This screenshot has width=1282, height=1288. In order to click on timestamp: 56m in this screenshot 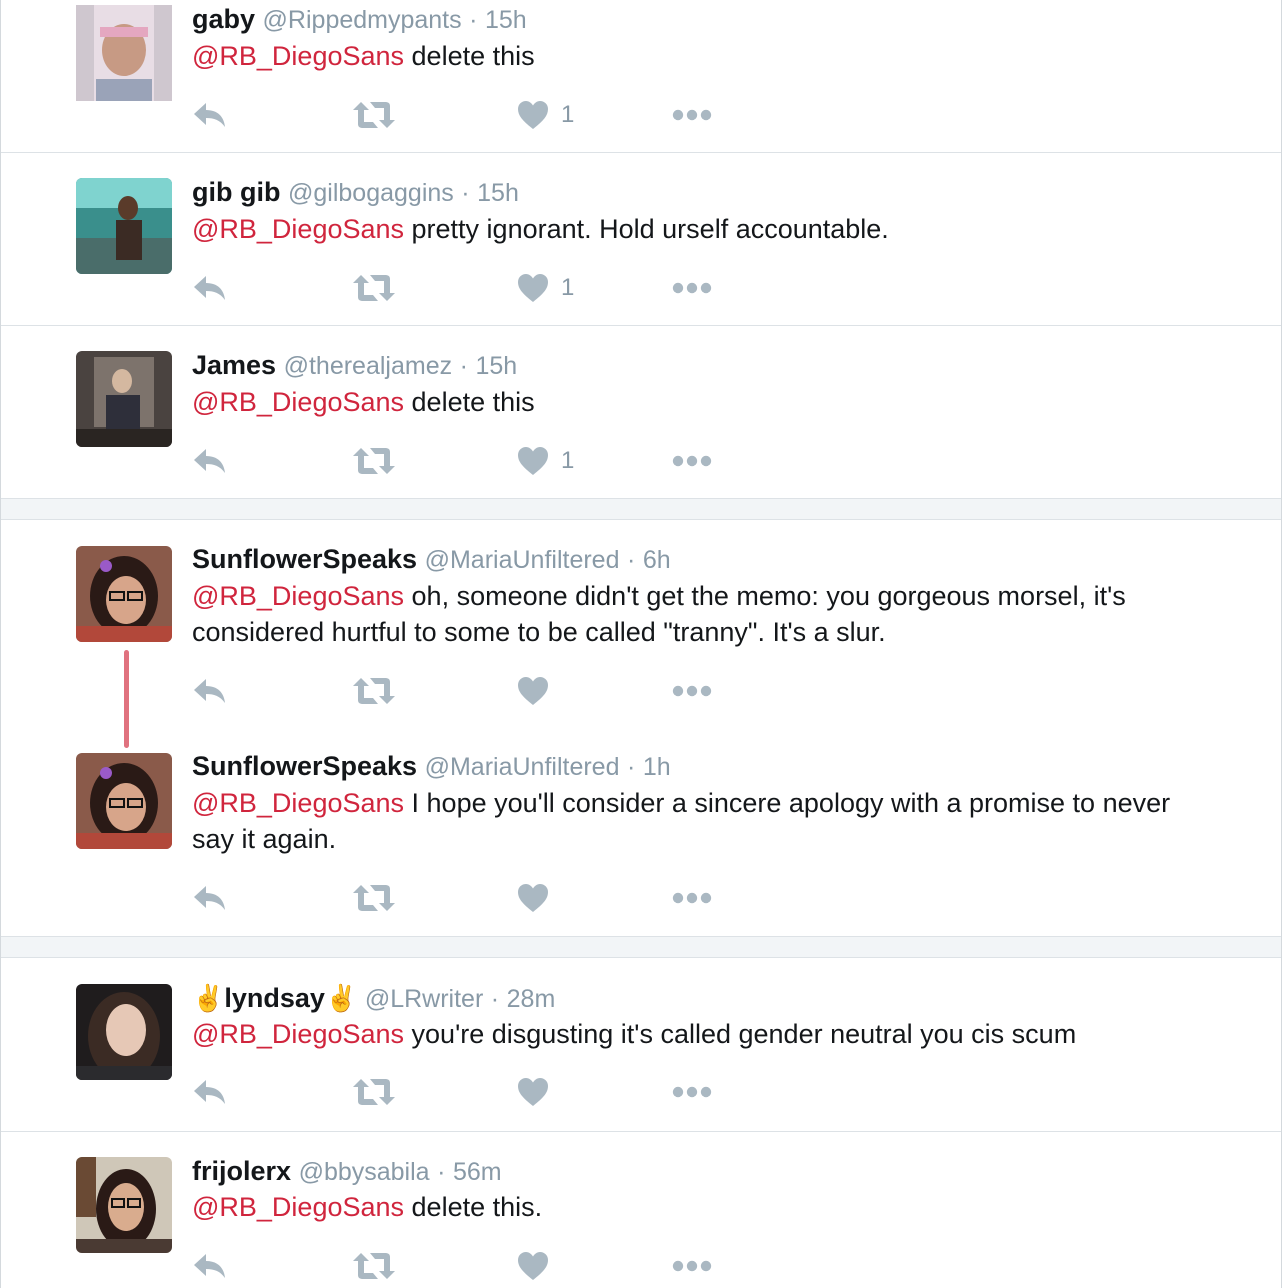, I will do `click(477, 1172)`.